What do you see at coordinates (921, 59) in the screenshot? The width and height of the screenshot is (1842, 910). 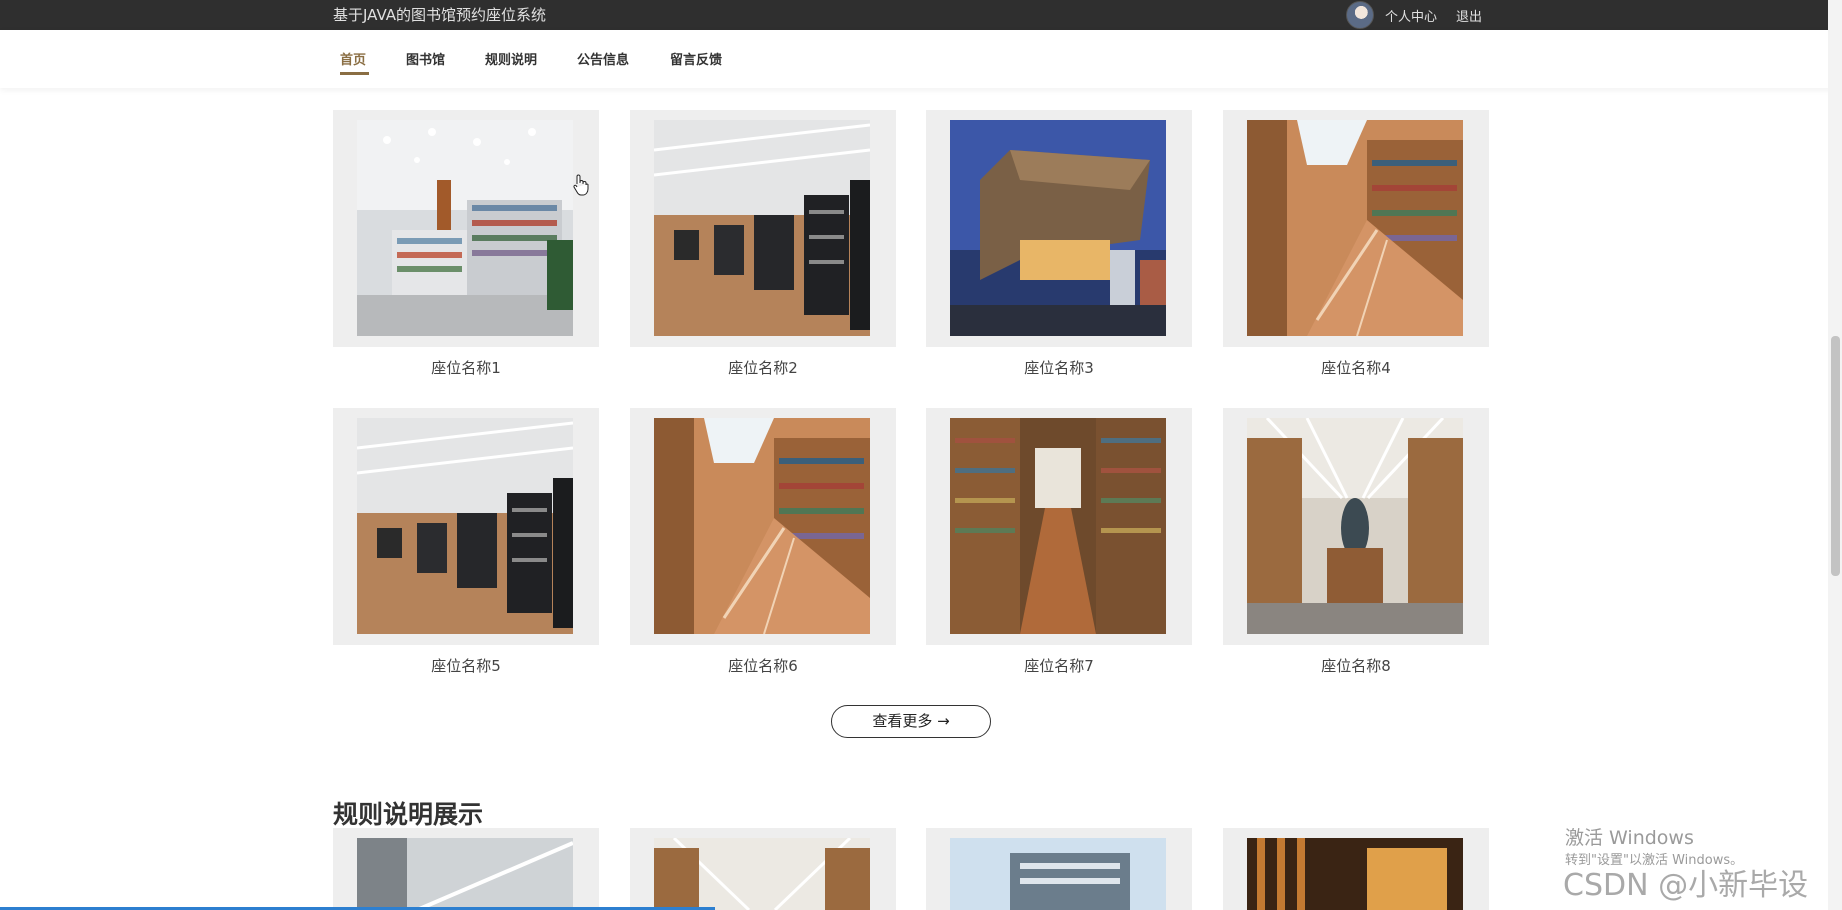 I see `main-nav: 首页 图书馆 规则说明 公告信息 留言反馈` at bounding box center [921, 59].